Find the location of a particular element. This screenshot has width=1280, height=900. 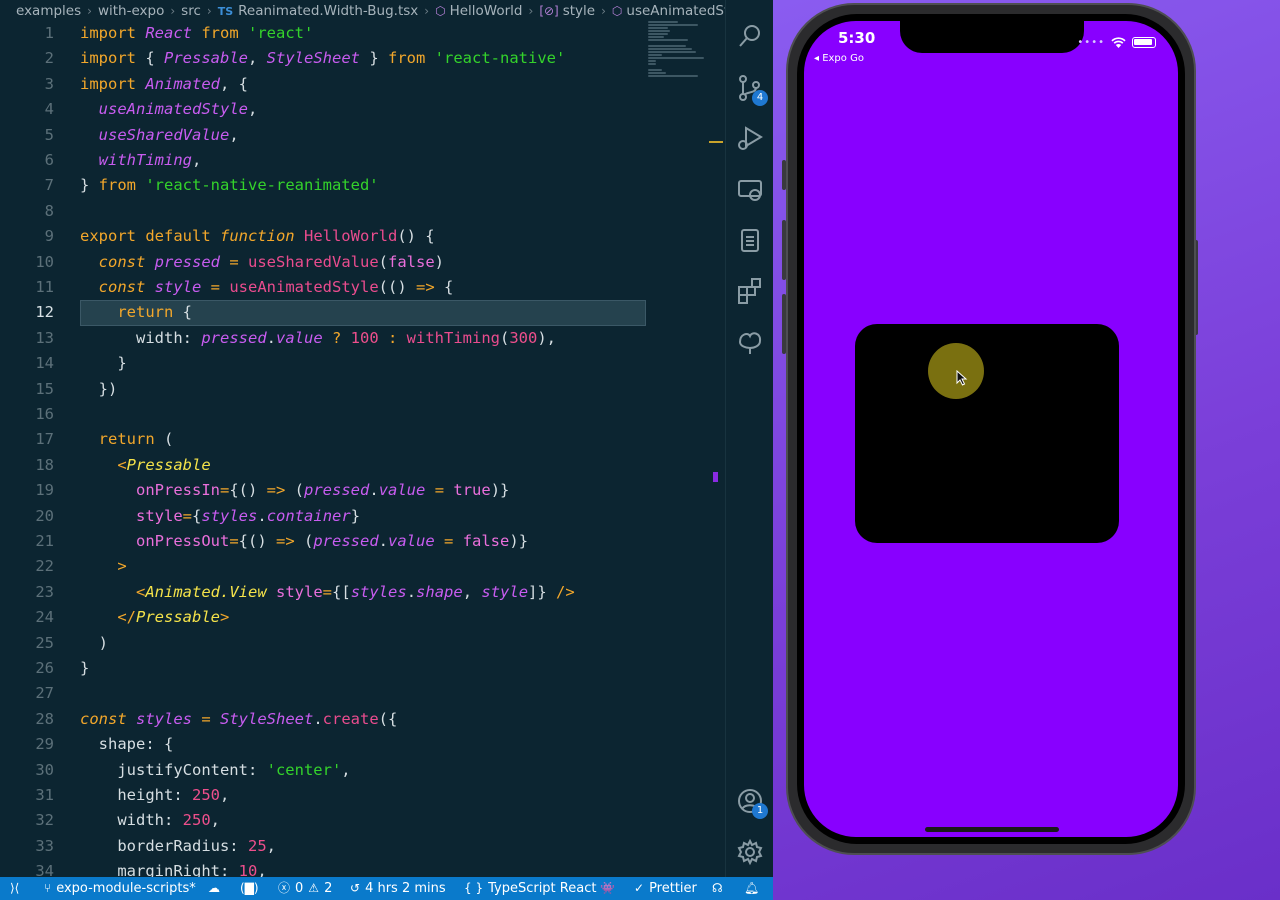

breadcrumb-symbol-helloworld: HelloWorld is located at coordinates (486, 11).